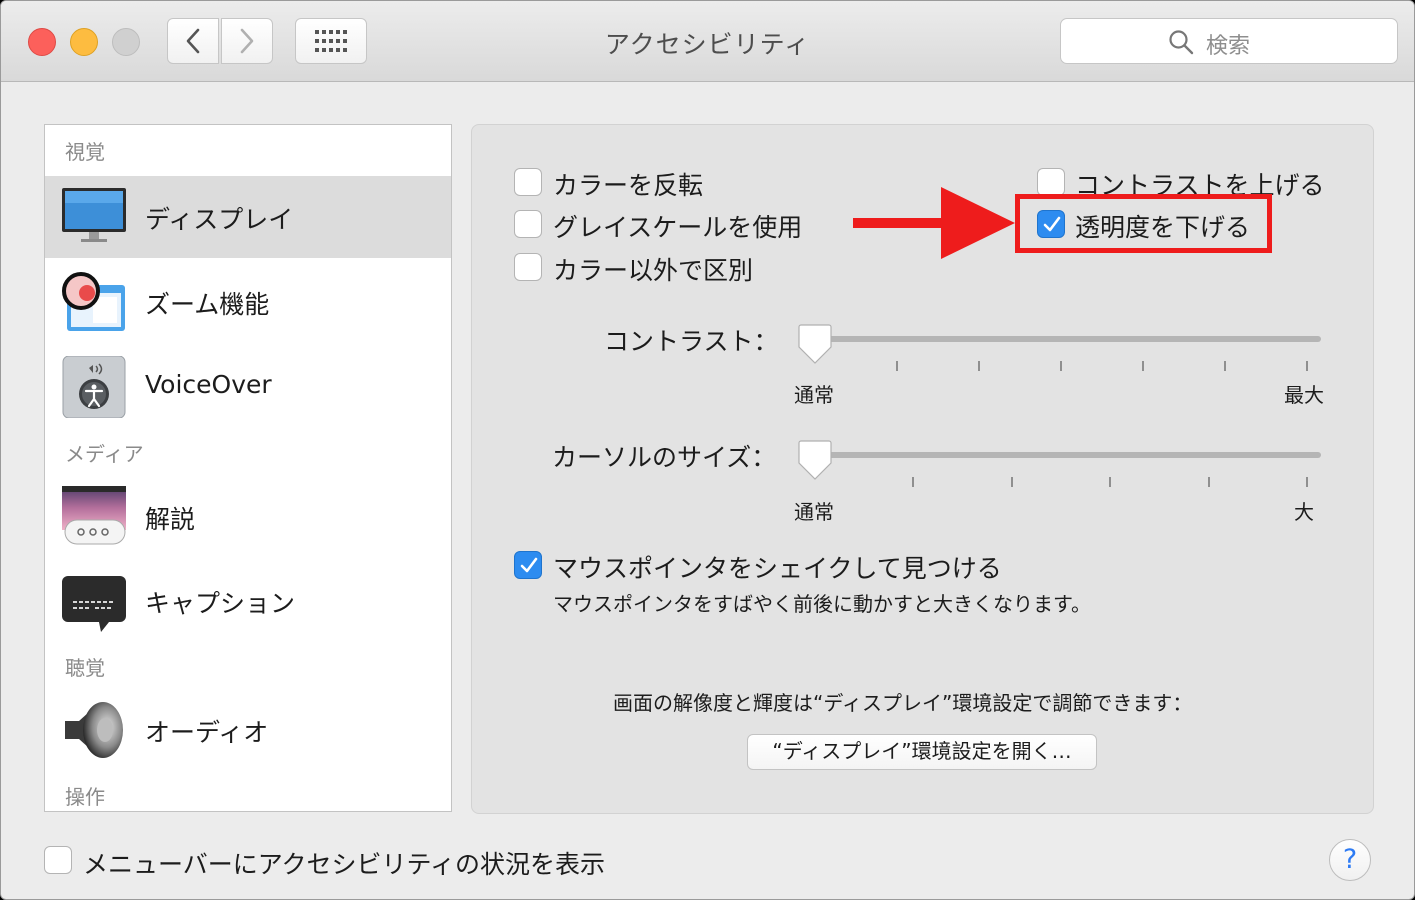 This screenshot has width=1415, height=900. I want to click on increase-contrast-checkbox, so click(1051, 182).